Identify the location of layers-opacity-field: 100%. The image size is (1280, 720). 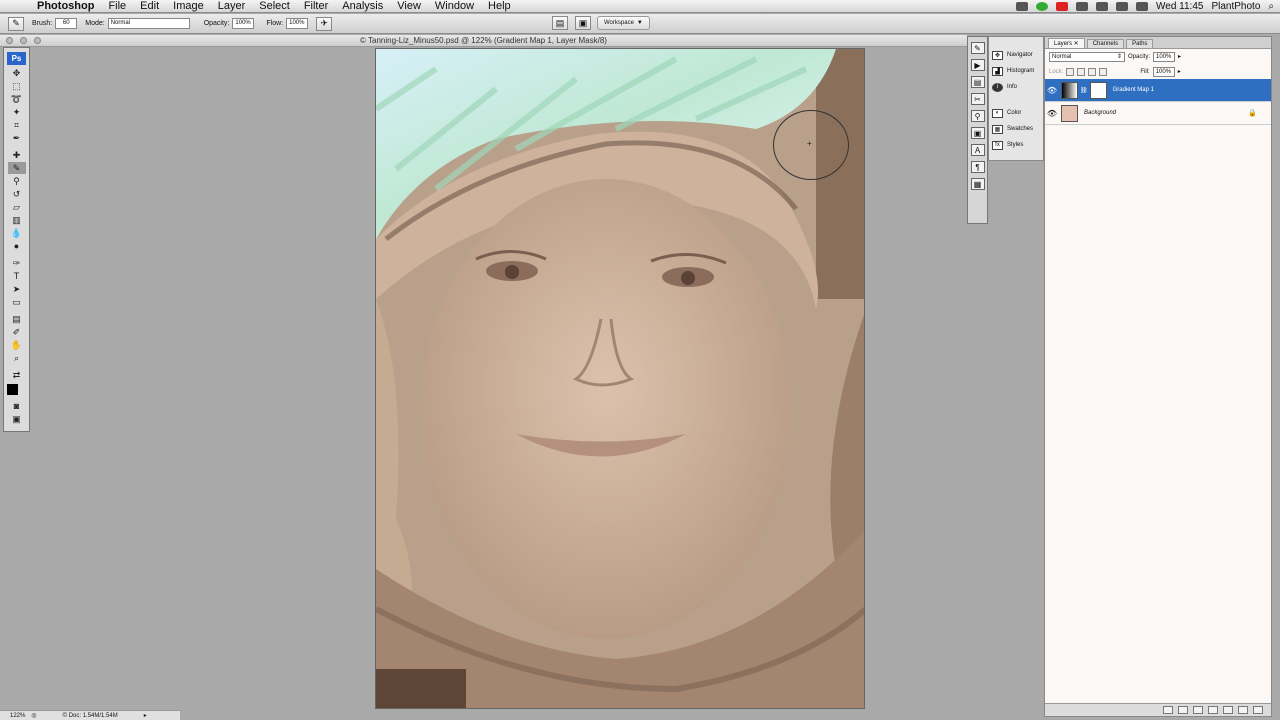
(1164, 56).